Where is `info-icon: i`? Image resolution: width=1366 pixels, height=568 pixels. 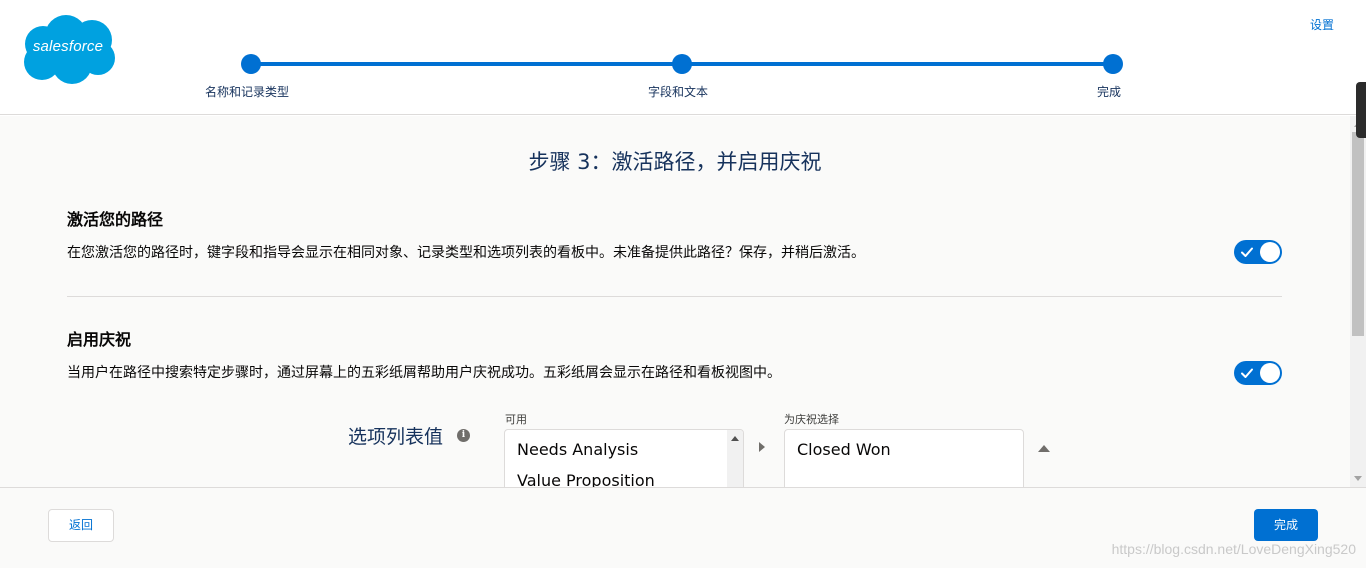 info-icon: i is located at coordinates (463, 435).